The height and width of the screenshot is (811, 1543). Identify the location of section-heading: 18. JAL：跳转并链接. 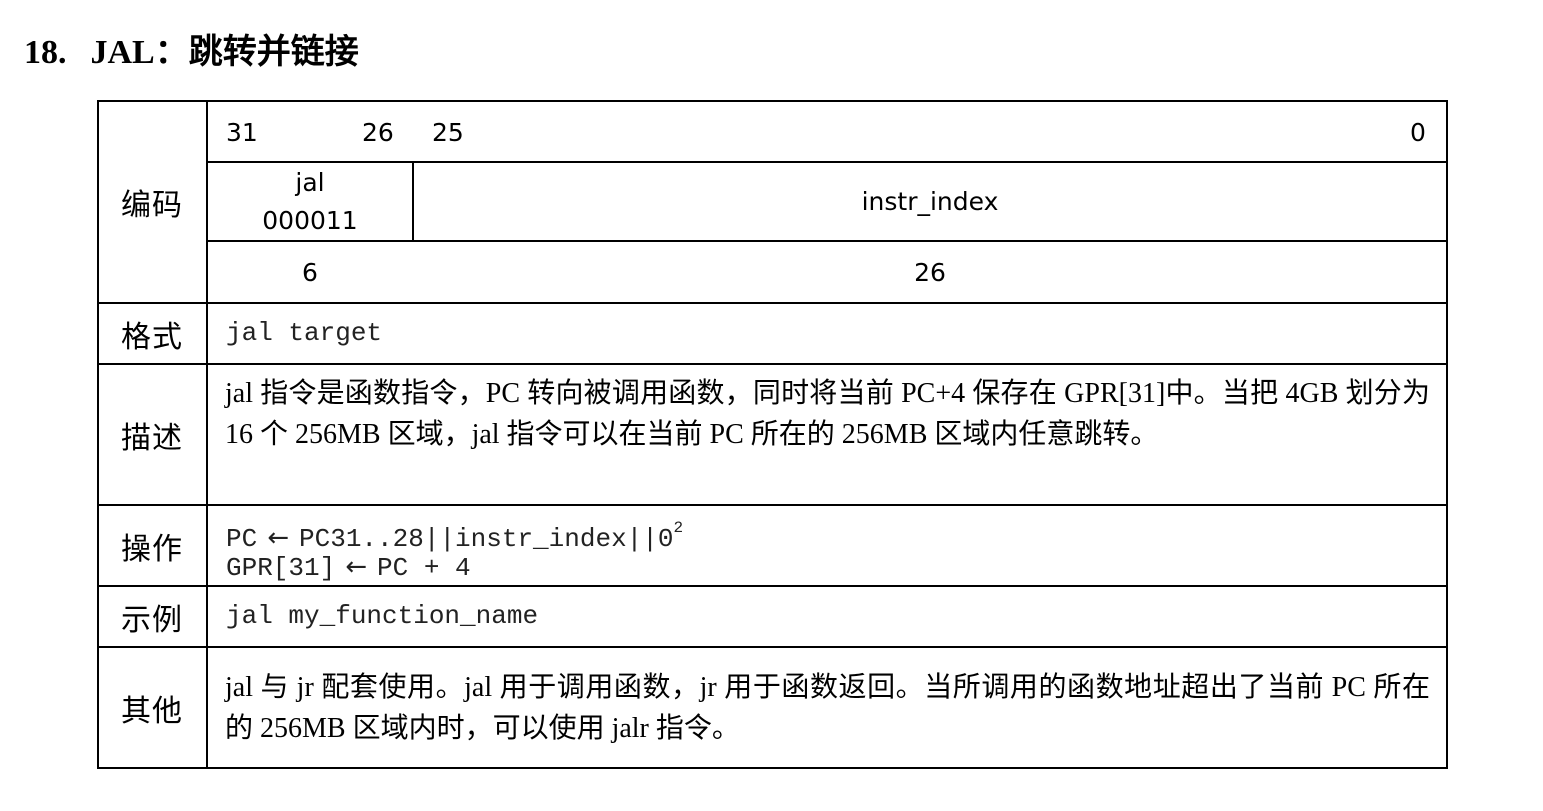
(191, 53).